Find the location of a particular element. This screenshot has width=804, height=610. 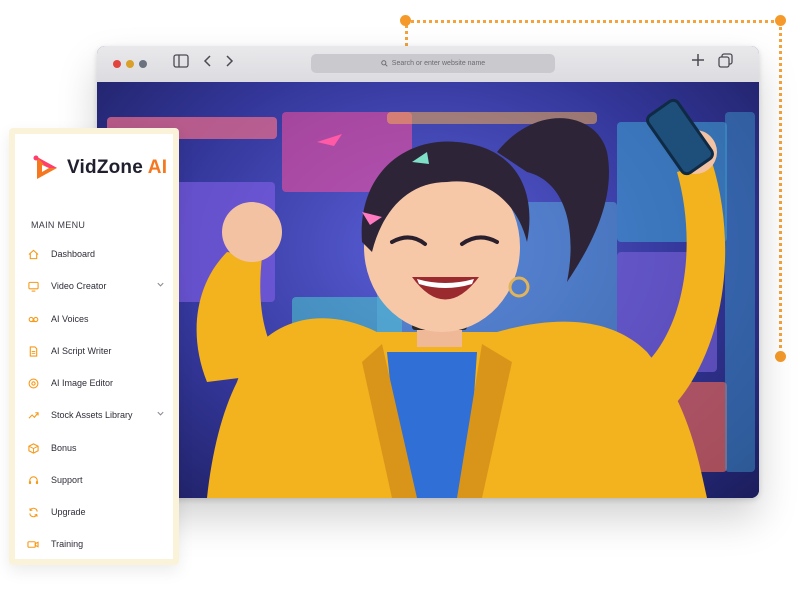

sidebar-item-label: AI Script Writer is located at coordinates (81, 351).